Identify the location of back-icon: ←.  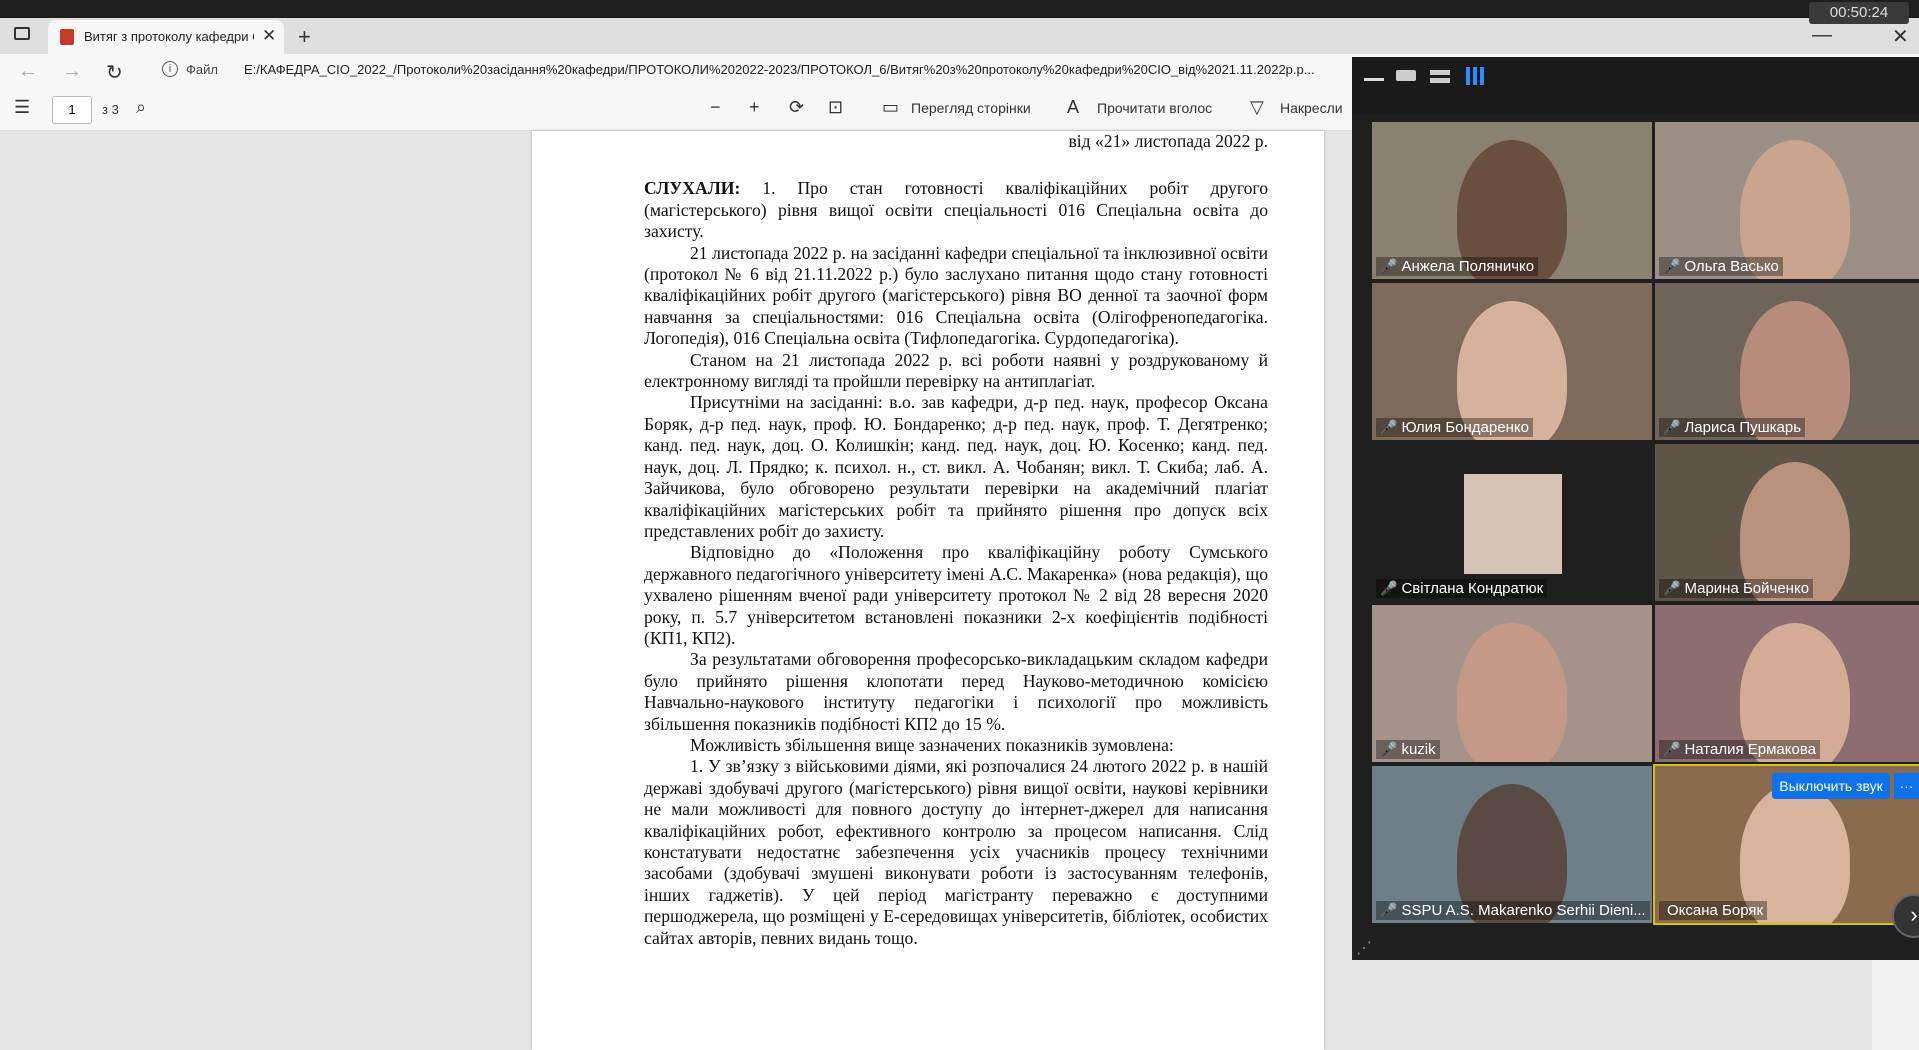
(28, 71).